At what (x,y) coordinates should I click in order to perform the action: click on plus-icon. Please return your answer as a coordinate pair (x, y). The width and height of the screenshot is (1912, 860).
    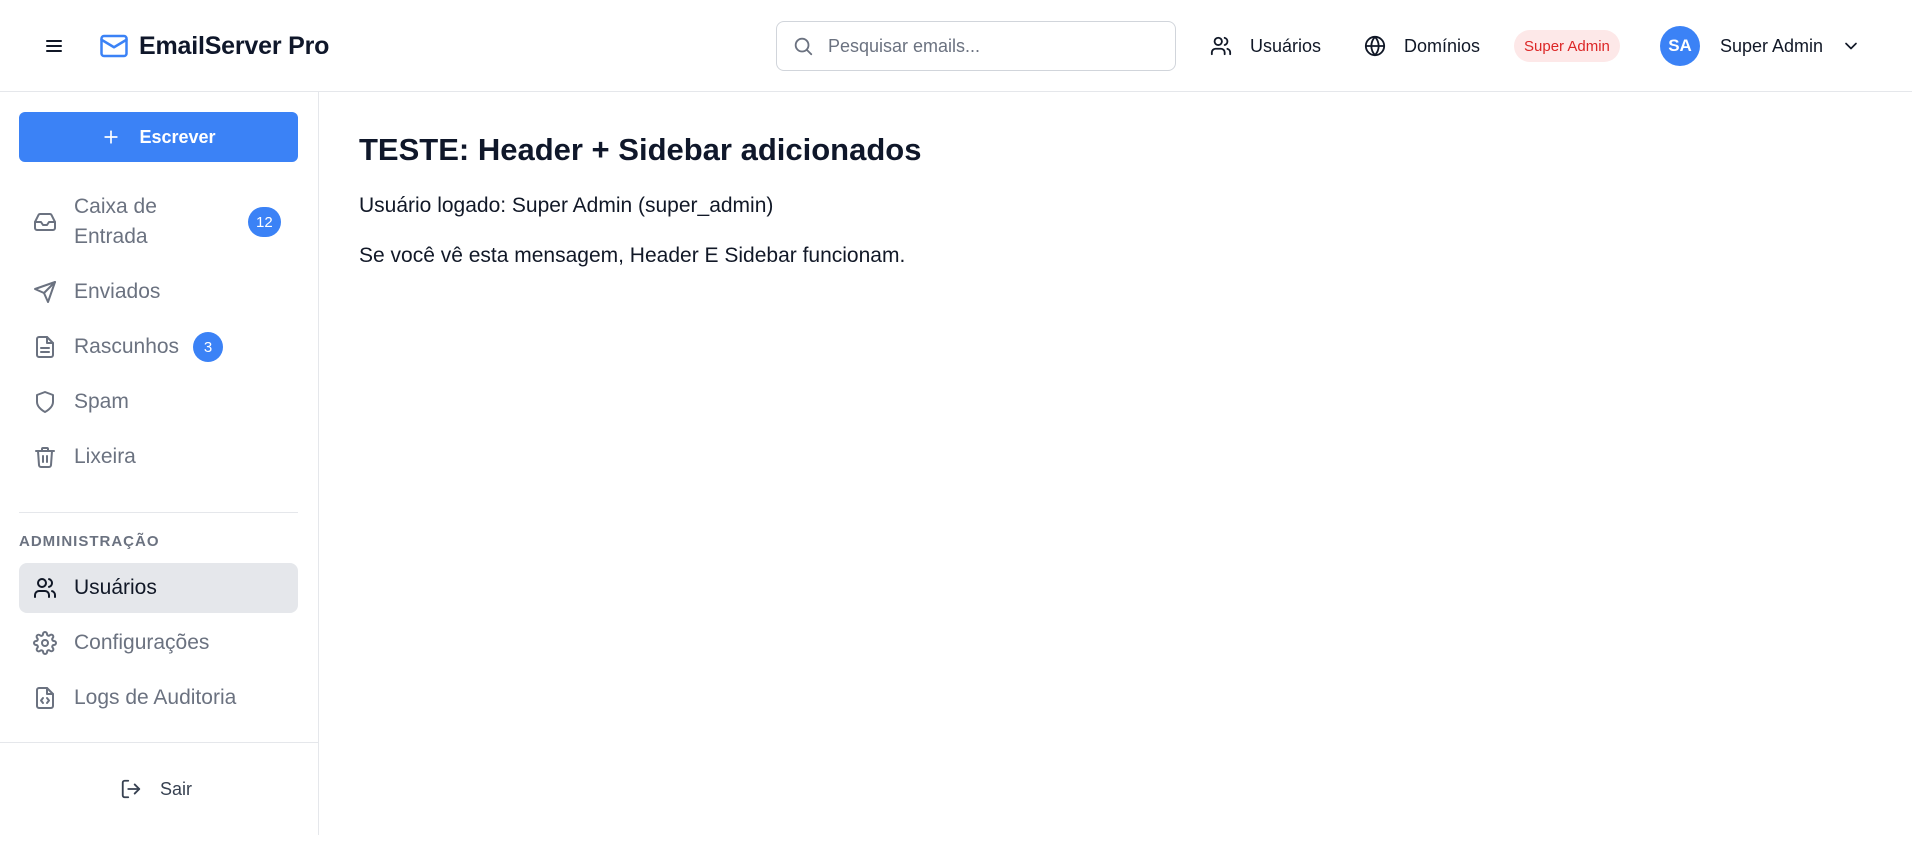
    Looking at the image, I should click on (111, 137).